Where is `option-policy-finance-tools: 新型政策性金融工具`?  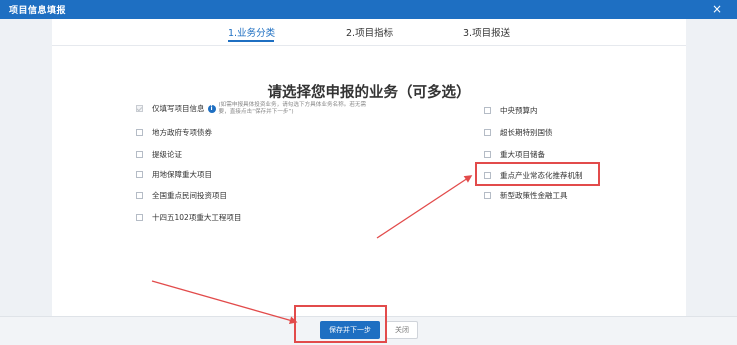
option-policy-finance-tools: 新型政策性金融工具 is located at coordinates (526, 195).